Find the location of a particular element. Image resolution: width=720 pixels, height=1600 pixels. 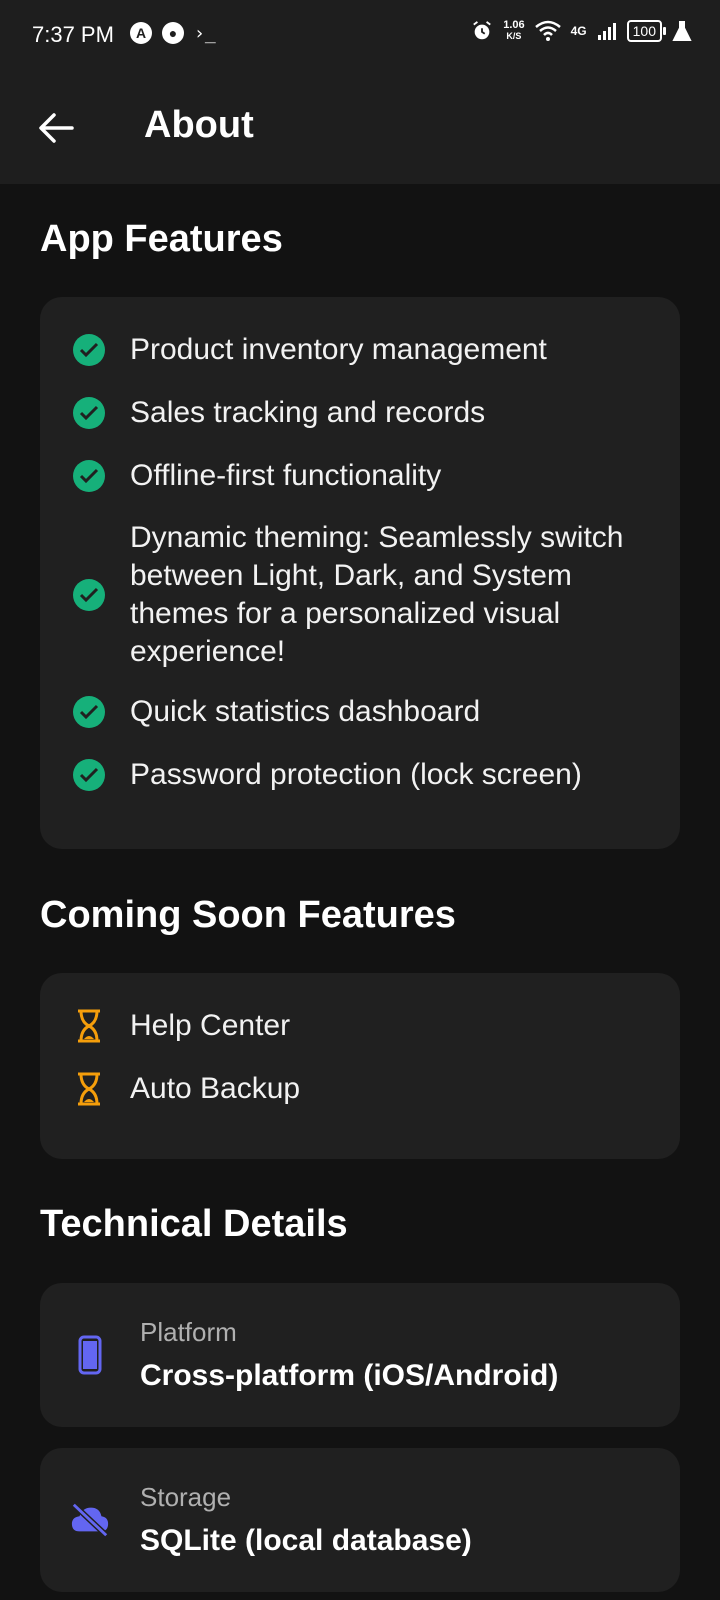

app-bar: About is located at coordinates (360, 128).